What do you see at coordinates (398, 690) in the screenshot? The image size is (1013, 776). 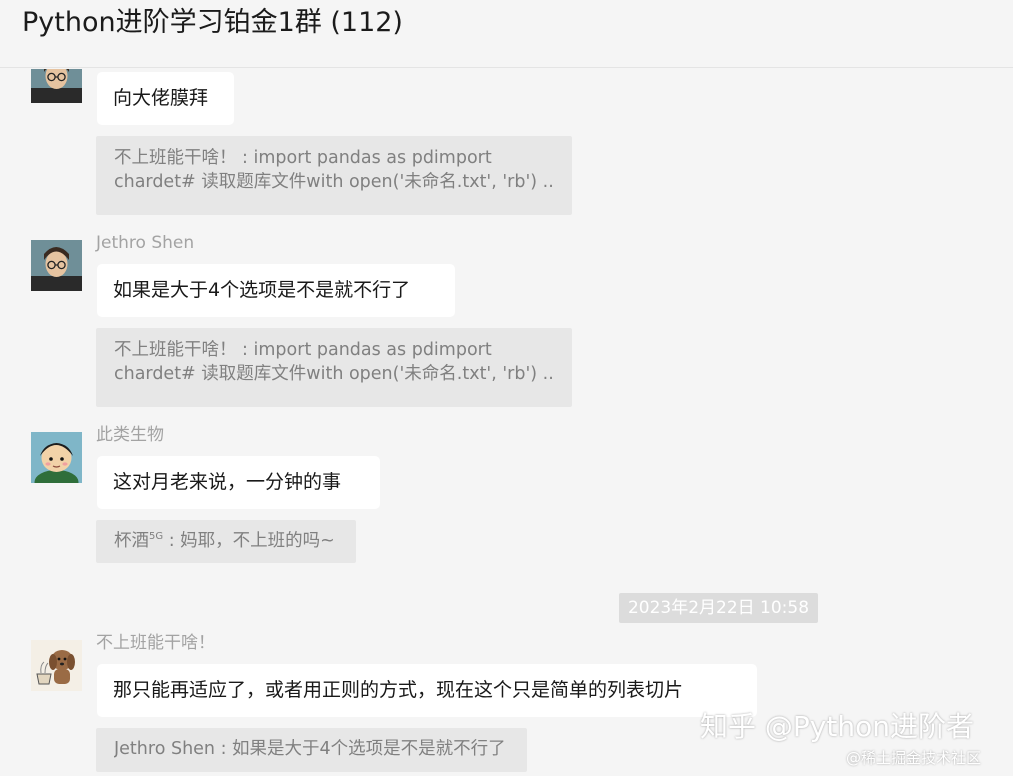 I see `message-text: 那只能再适应了，或者用正则的方式，现在这个只是简单的列表切片` at bounding box center [398, 690].